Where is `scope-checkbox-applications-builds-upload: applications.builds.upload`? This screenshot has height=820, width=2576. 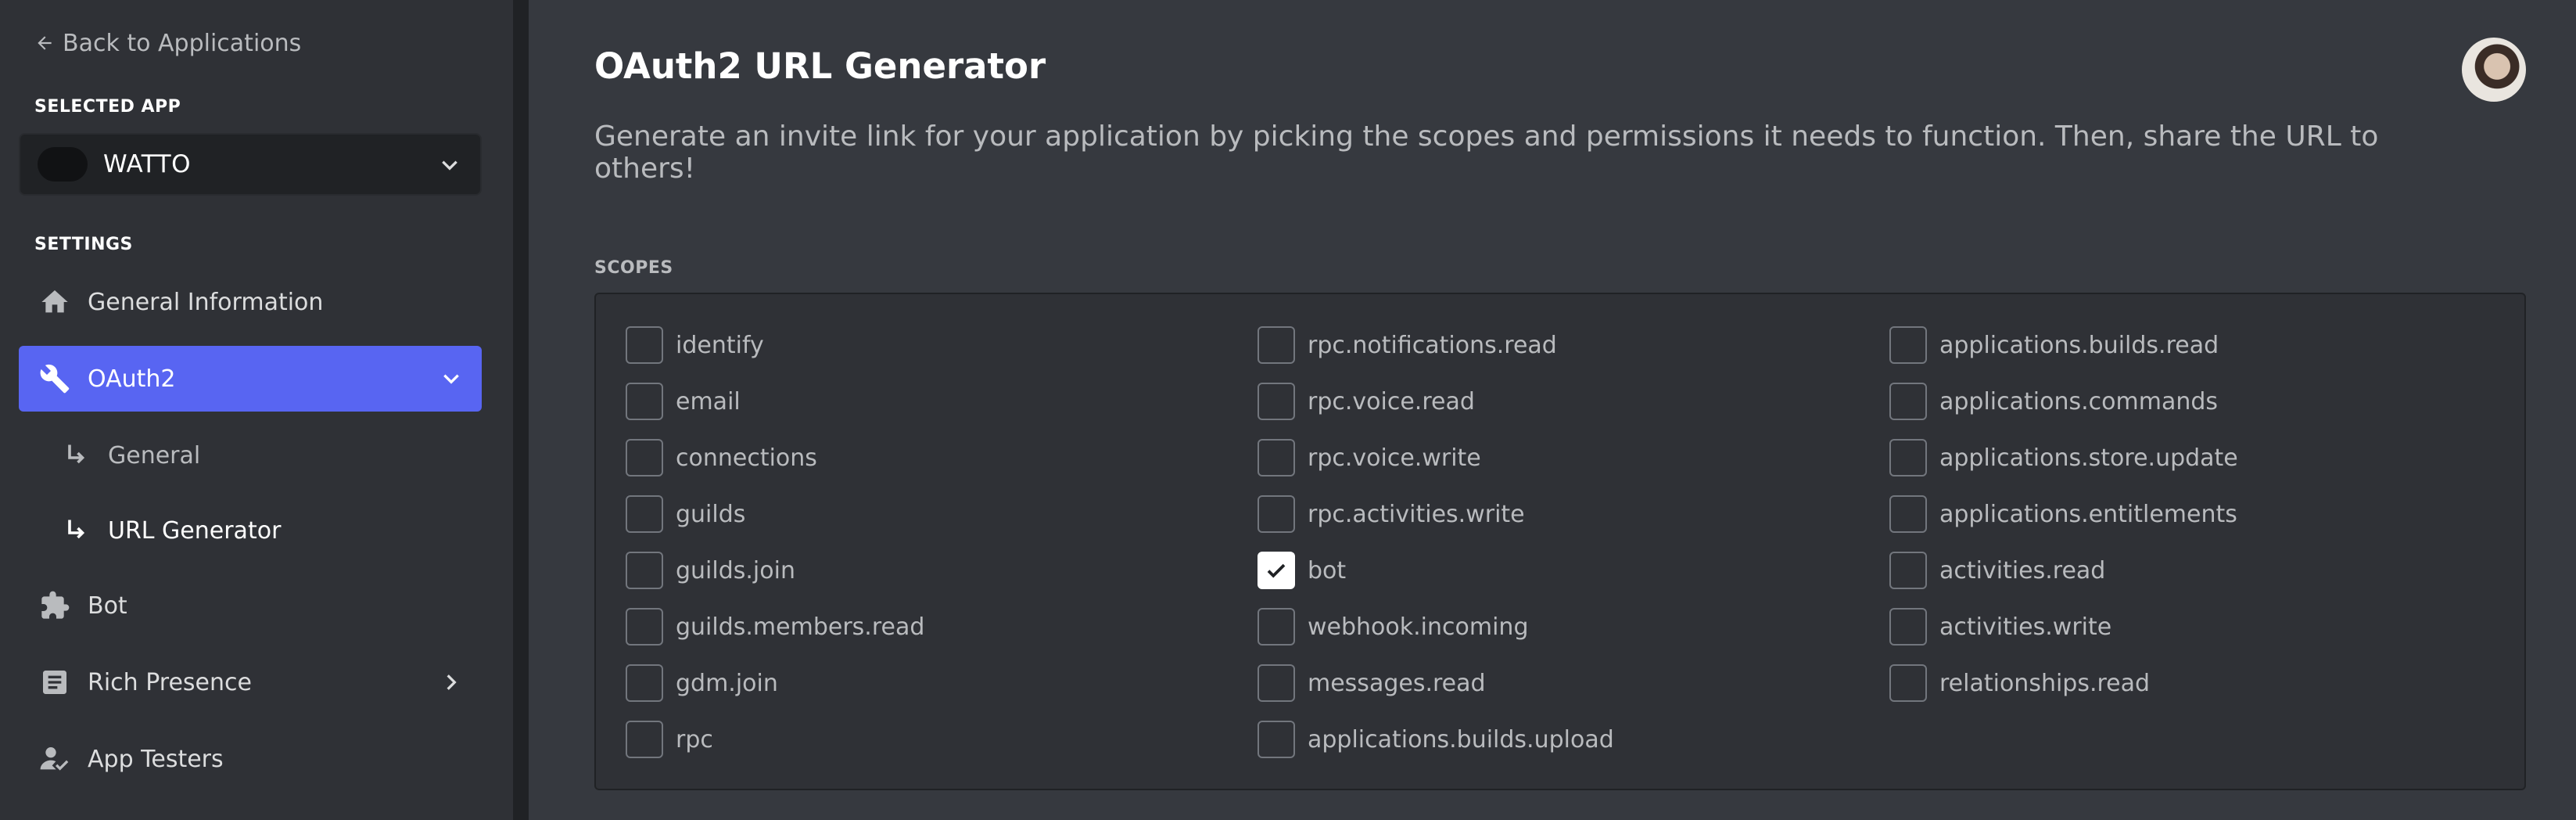 scope-checkbox-applications-builds-upload: applications.builds.upload is located at coordinates (1555, 739).